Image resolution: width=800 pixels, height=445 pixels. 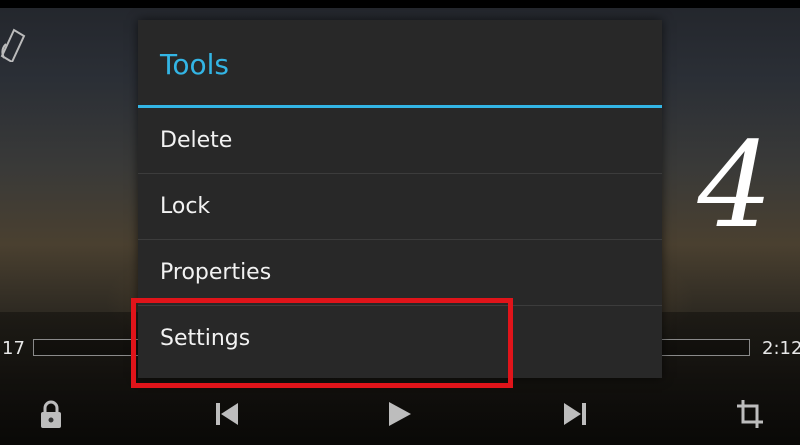 I want to click on status-bar, so click(x=400, y=4).